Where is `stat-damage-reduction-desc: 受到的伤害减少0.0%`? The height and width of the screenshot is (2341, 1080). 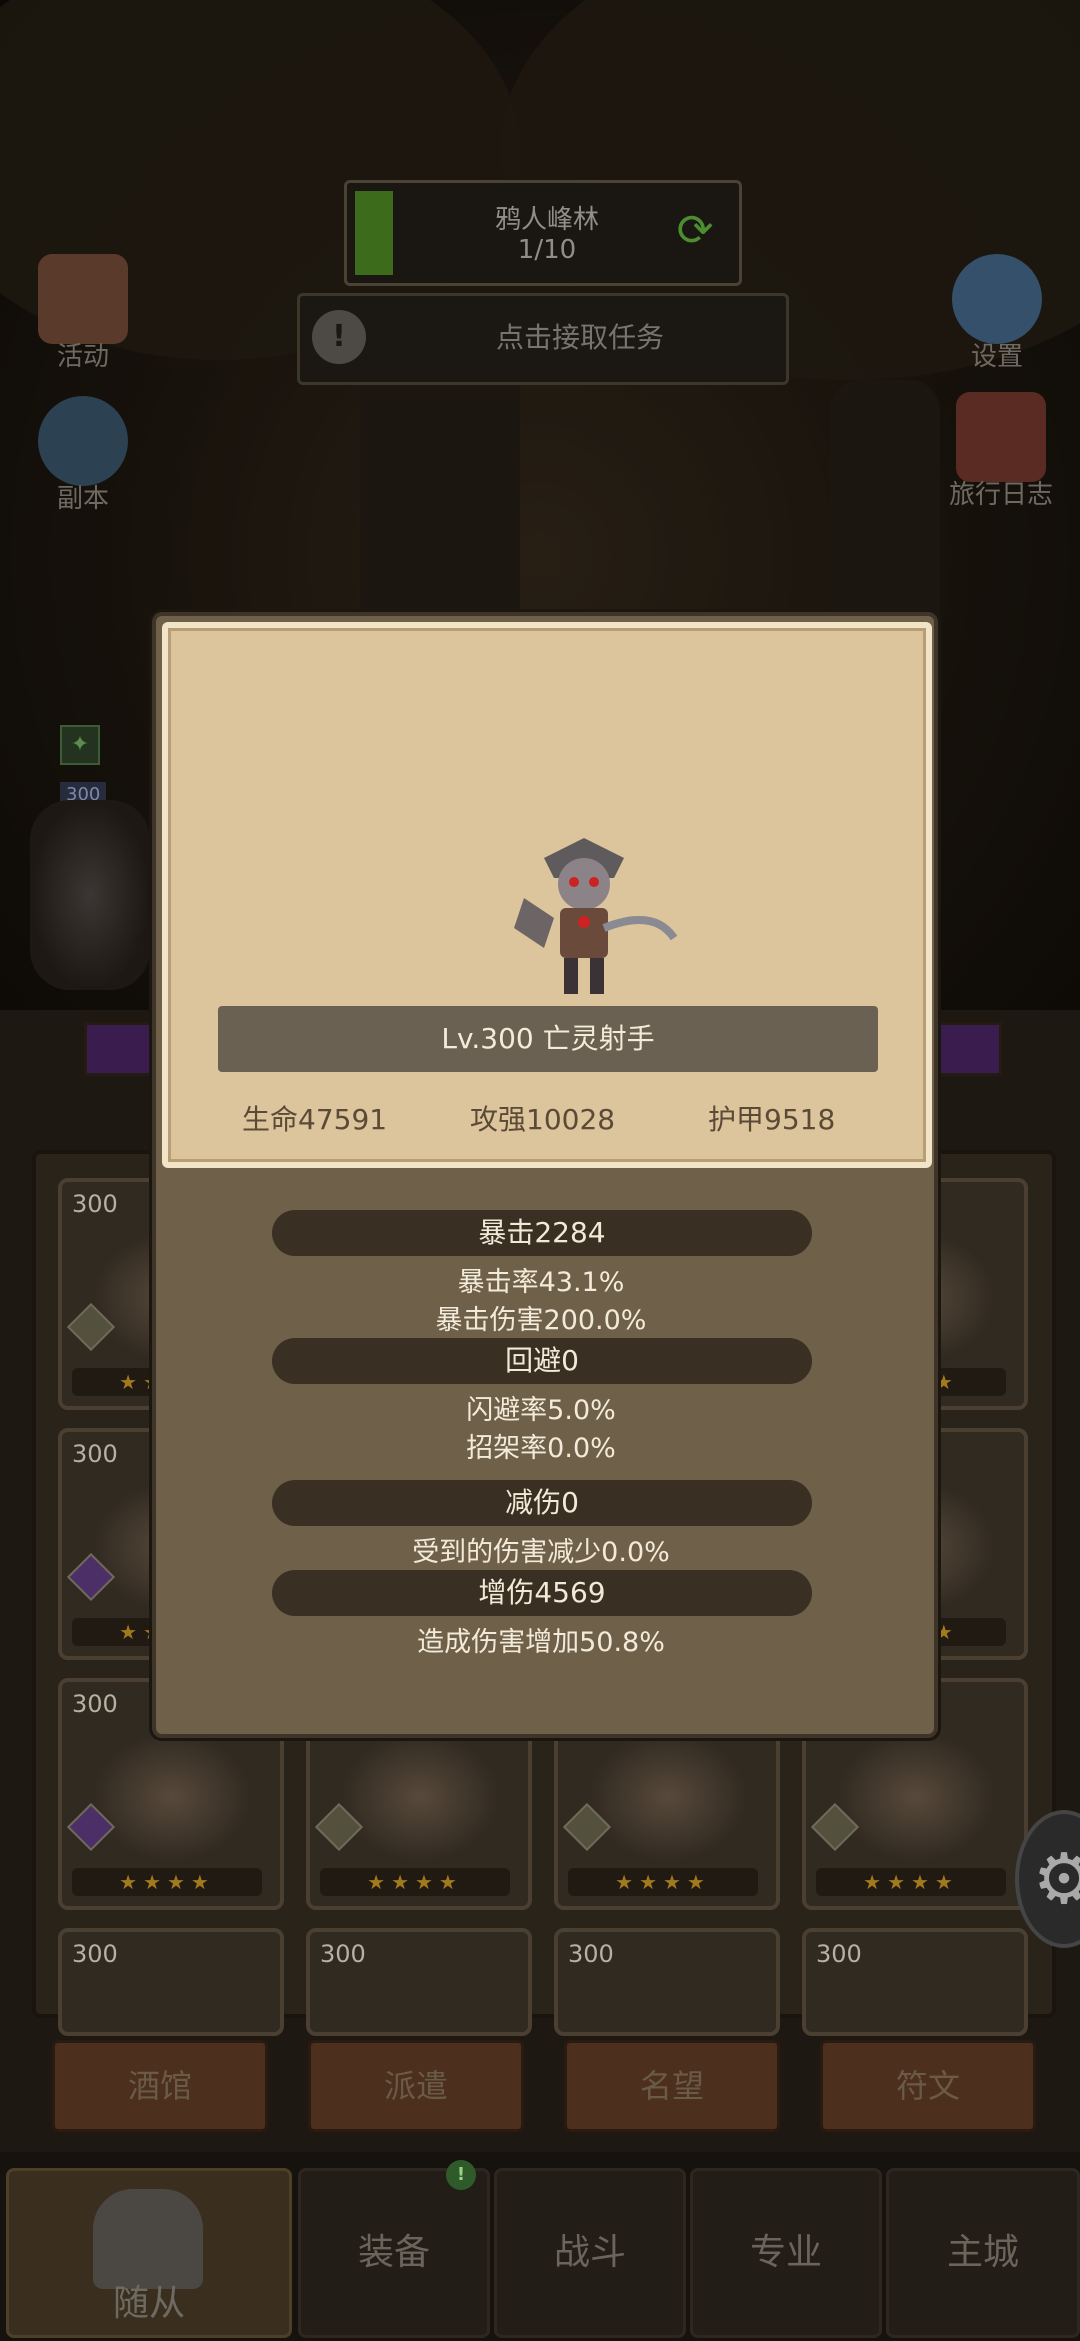
stat-damage-reduction-desc: 受到的伤害减少0.0% is located at coordinates (541, 1552).